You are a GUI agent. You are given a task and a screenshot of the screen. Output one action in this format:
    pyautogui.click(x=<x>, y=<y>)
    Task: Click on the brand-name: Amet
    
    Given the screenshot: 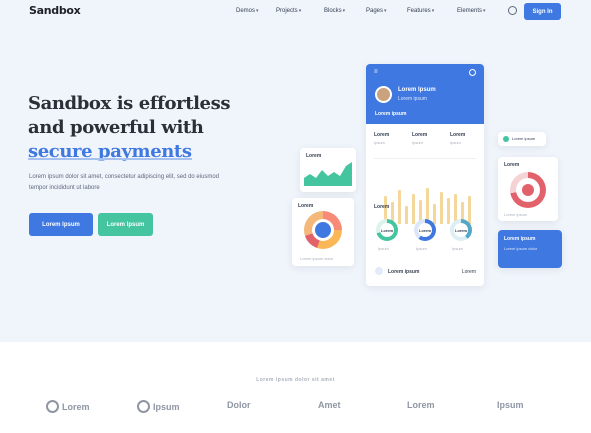 What is the action you would take?
    pyautogui.click(x=329, y=405)
    